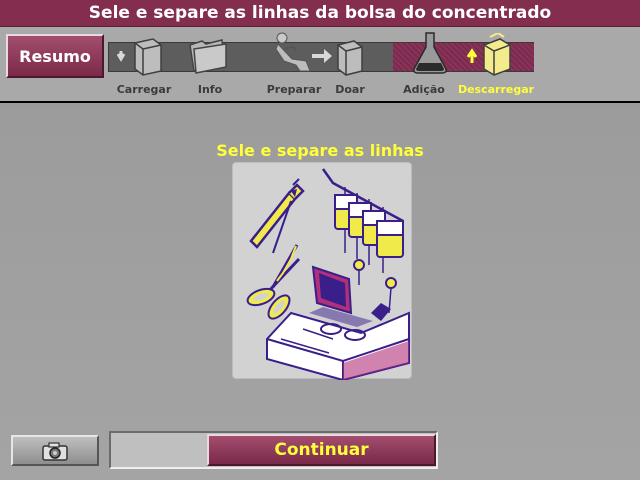 This screenshot has width=640, height=480. What do you see at coordinates (496, 89) in the screenshot?
I see `step-label-descarregar: Descarregar` at bounding box center [496, 89].